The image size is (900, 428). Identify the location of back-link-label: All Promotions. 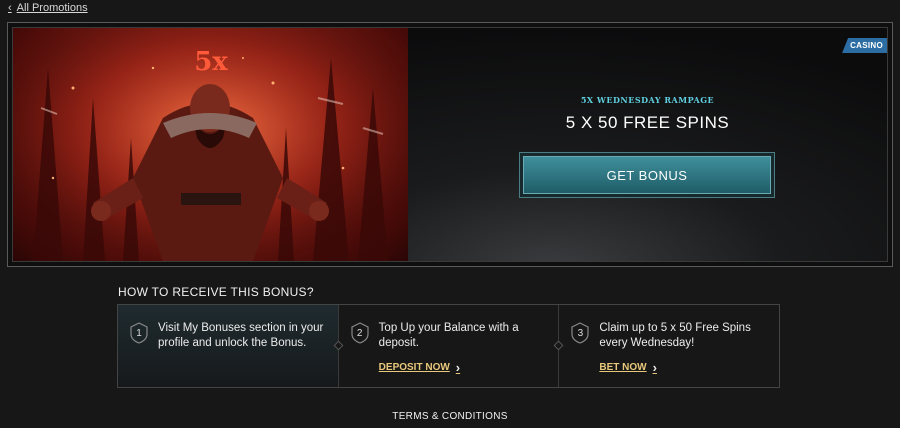
(52, 8).